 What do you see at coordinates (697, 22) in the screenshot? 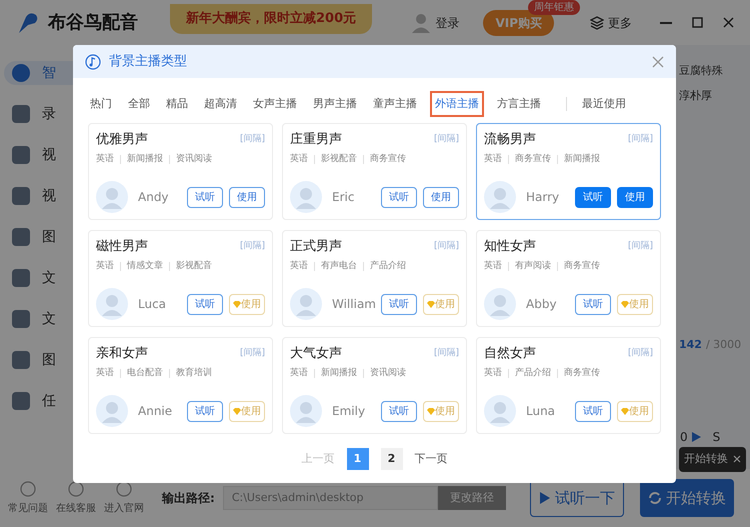
I see `maximize-icon` at bounding box center [697, 22].